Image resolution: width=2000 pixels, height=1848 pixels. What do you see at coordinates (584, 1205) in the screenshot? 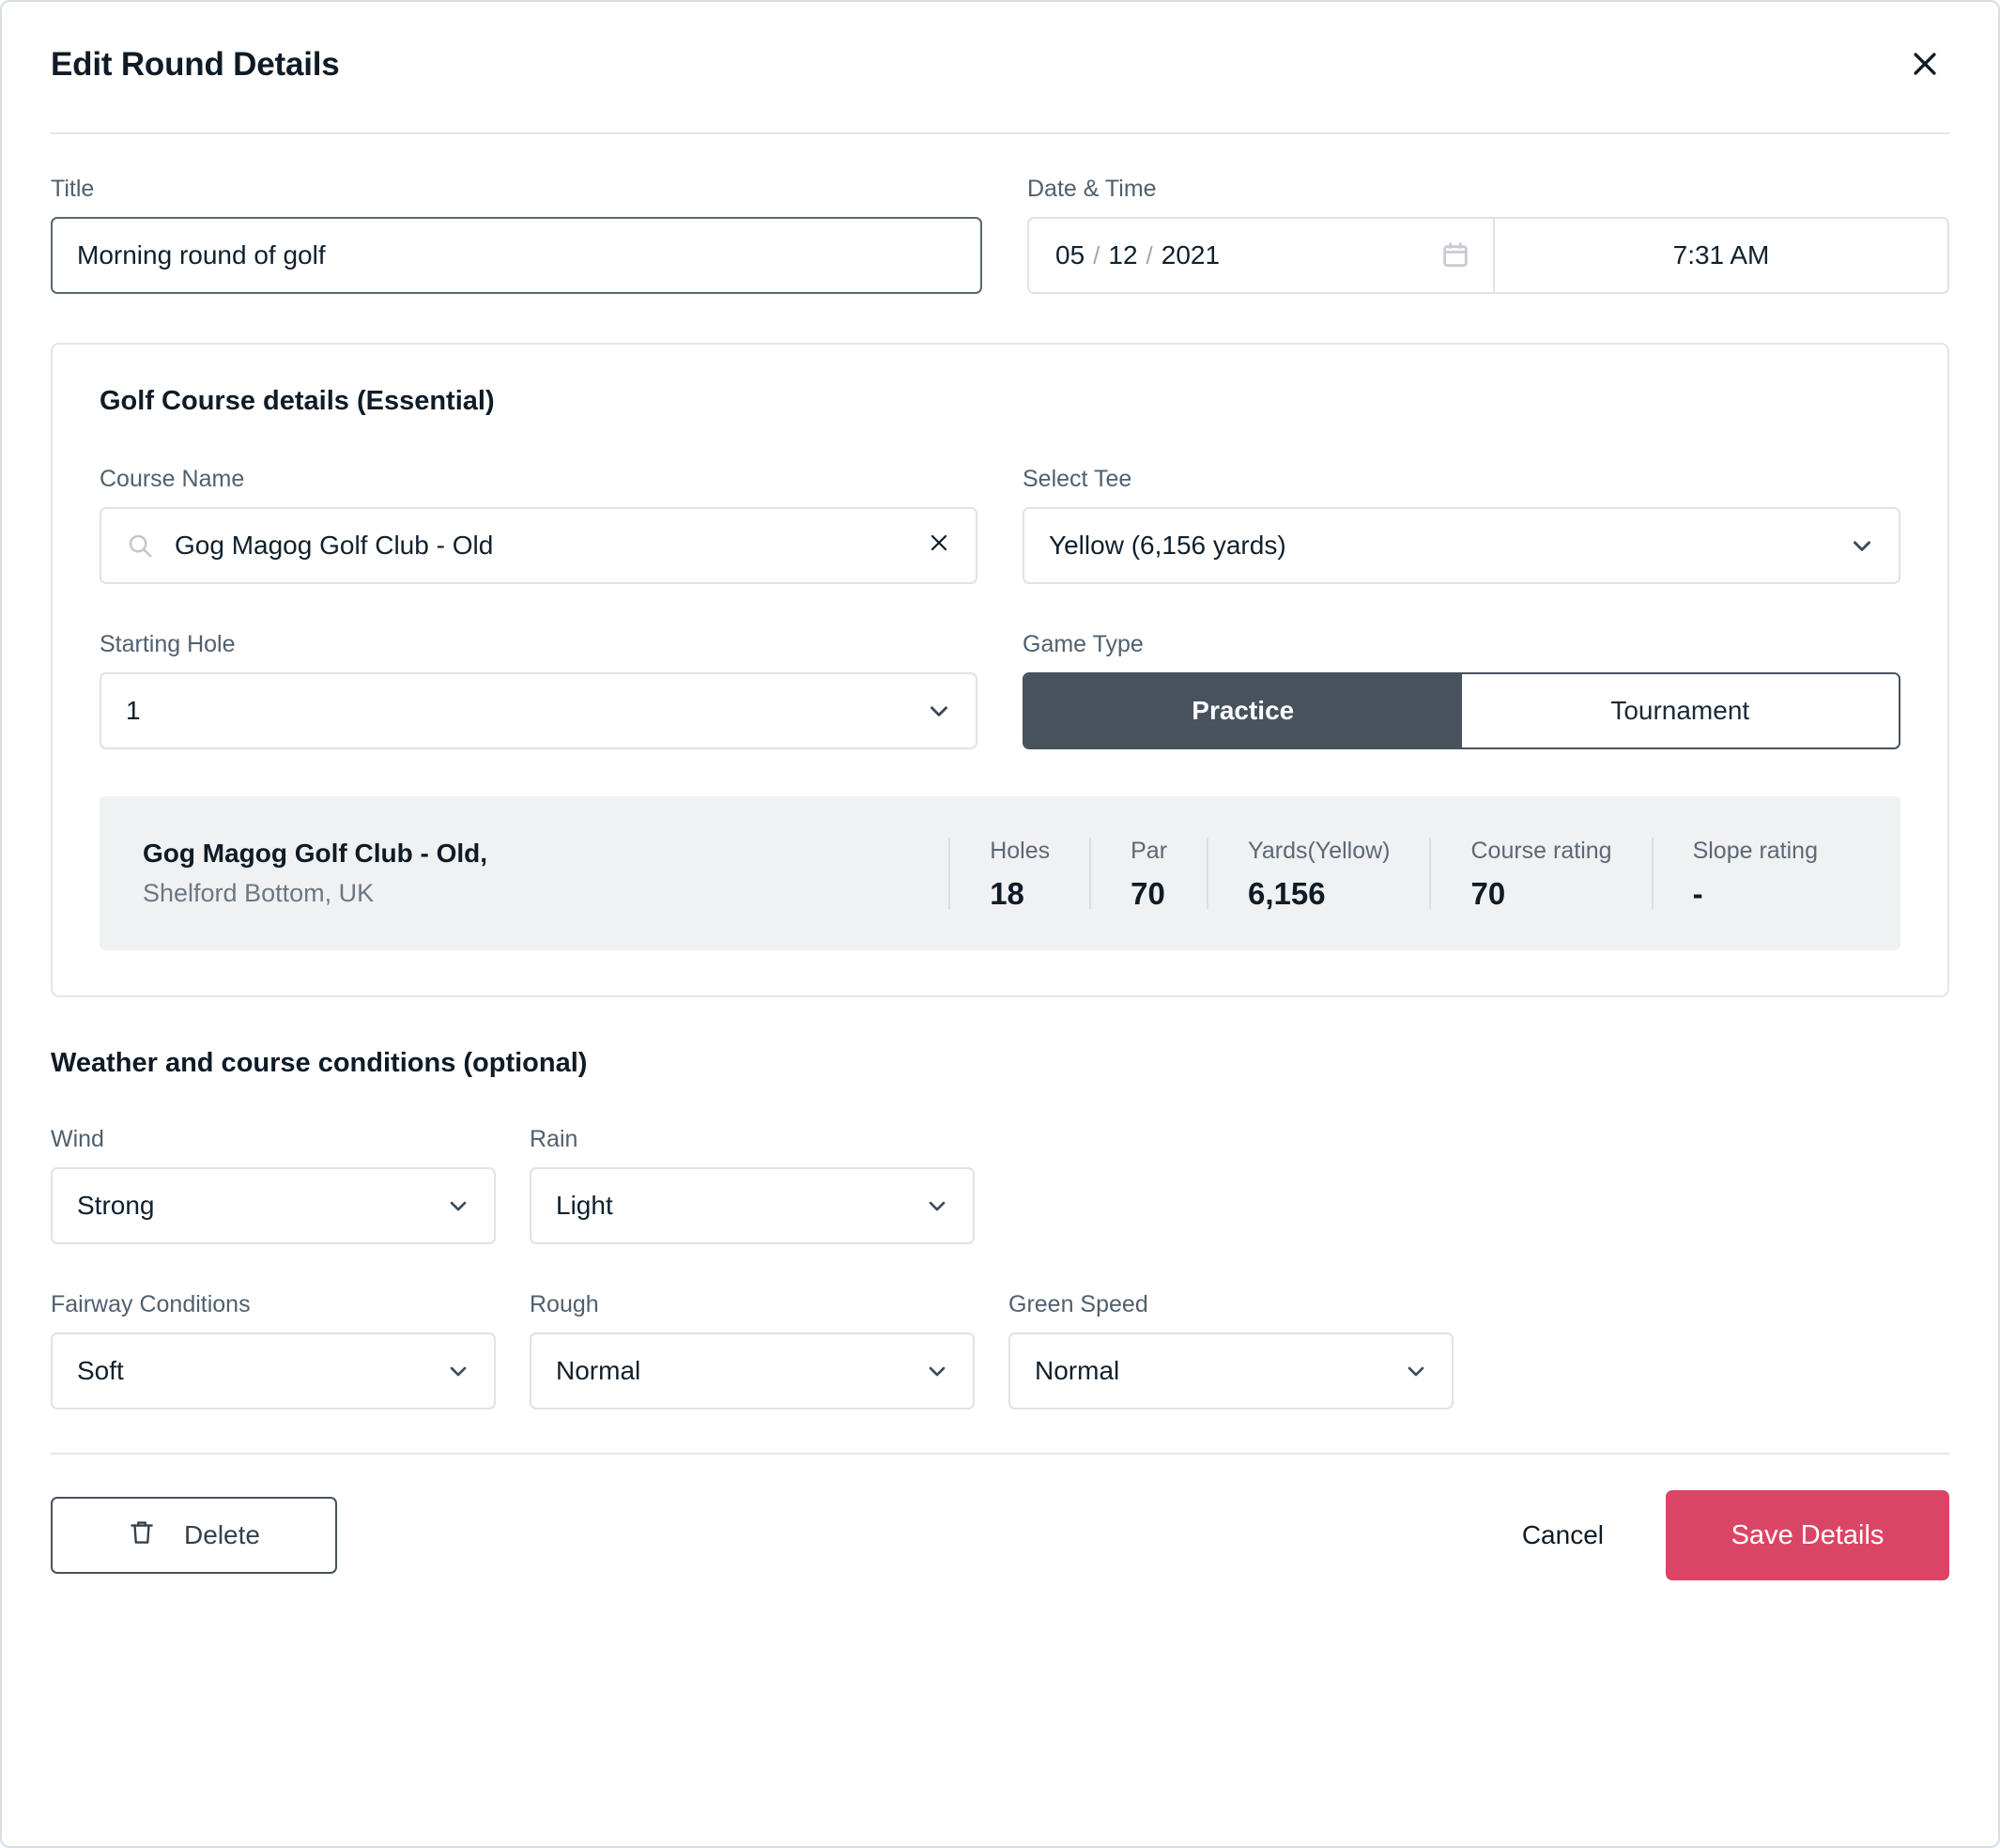
I see `rain-value: Light` at bounding box center [584, 1205].